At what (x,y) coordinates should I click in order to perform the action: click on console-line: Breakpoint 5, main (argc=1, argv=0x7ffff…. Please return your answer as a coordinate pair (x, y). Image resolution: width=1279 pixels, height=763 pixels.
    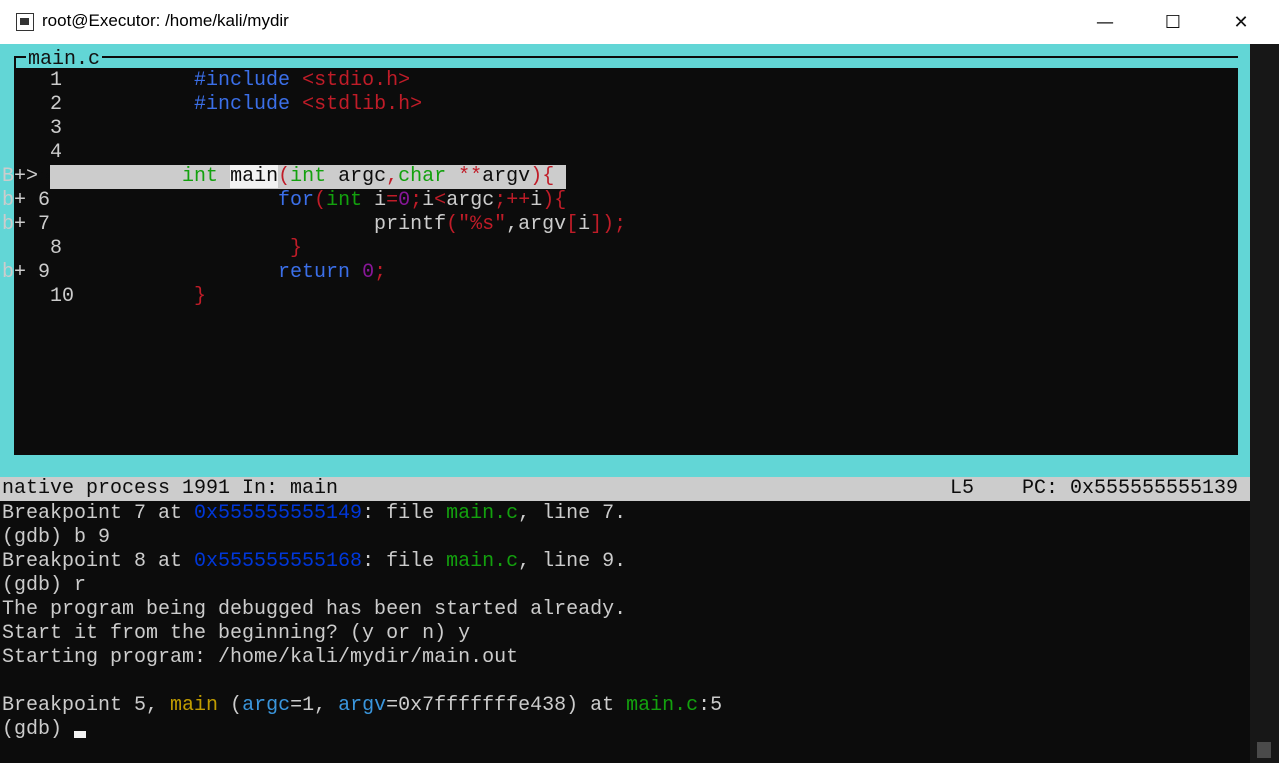
    Looking at the image, I should click on (362, 706).